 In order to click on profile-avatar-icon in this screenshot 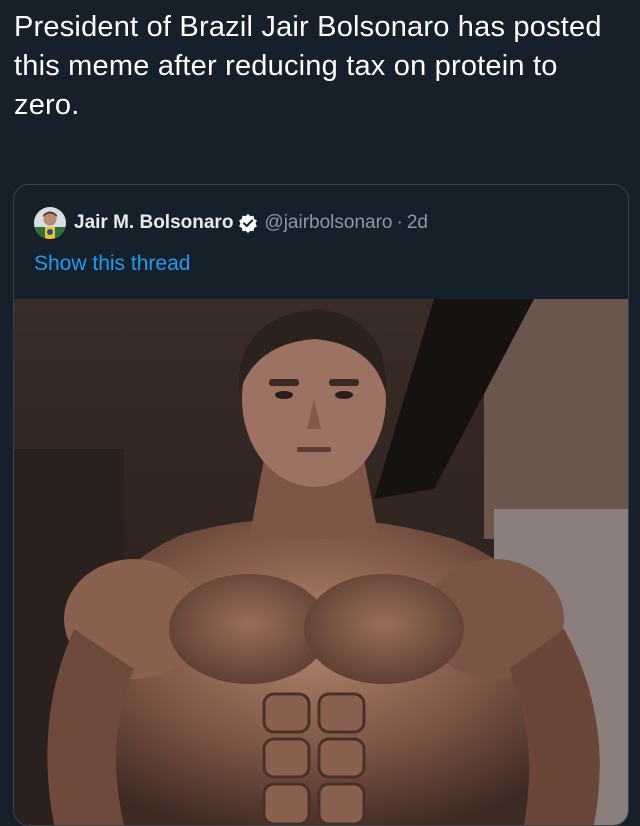, I will do `click(50, 223)`.